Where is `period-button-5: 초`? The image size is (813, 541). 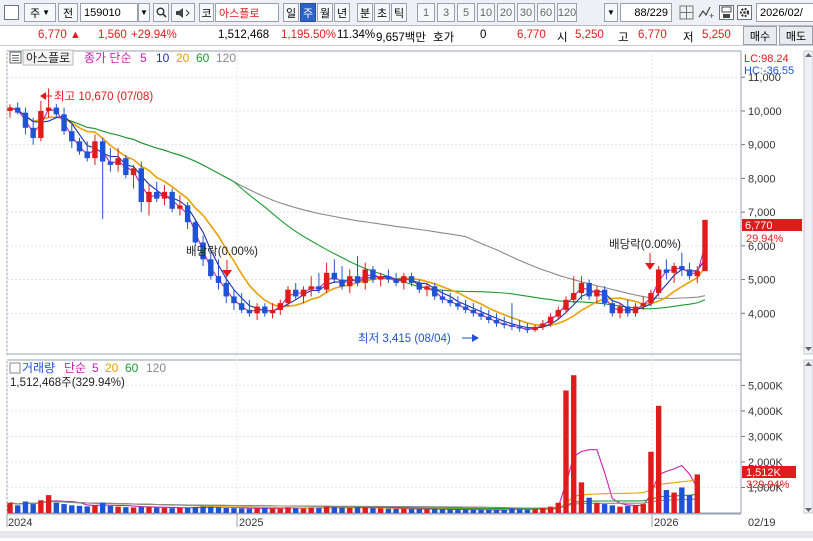
period-button-5: 초 is located at coordinates (382, 12).